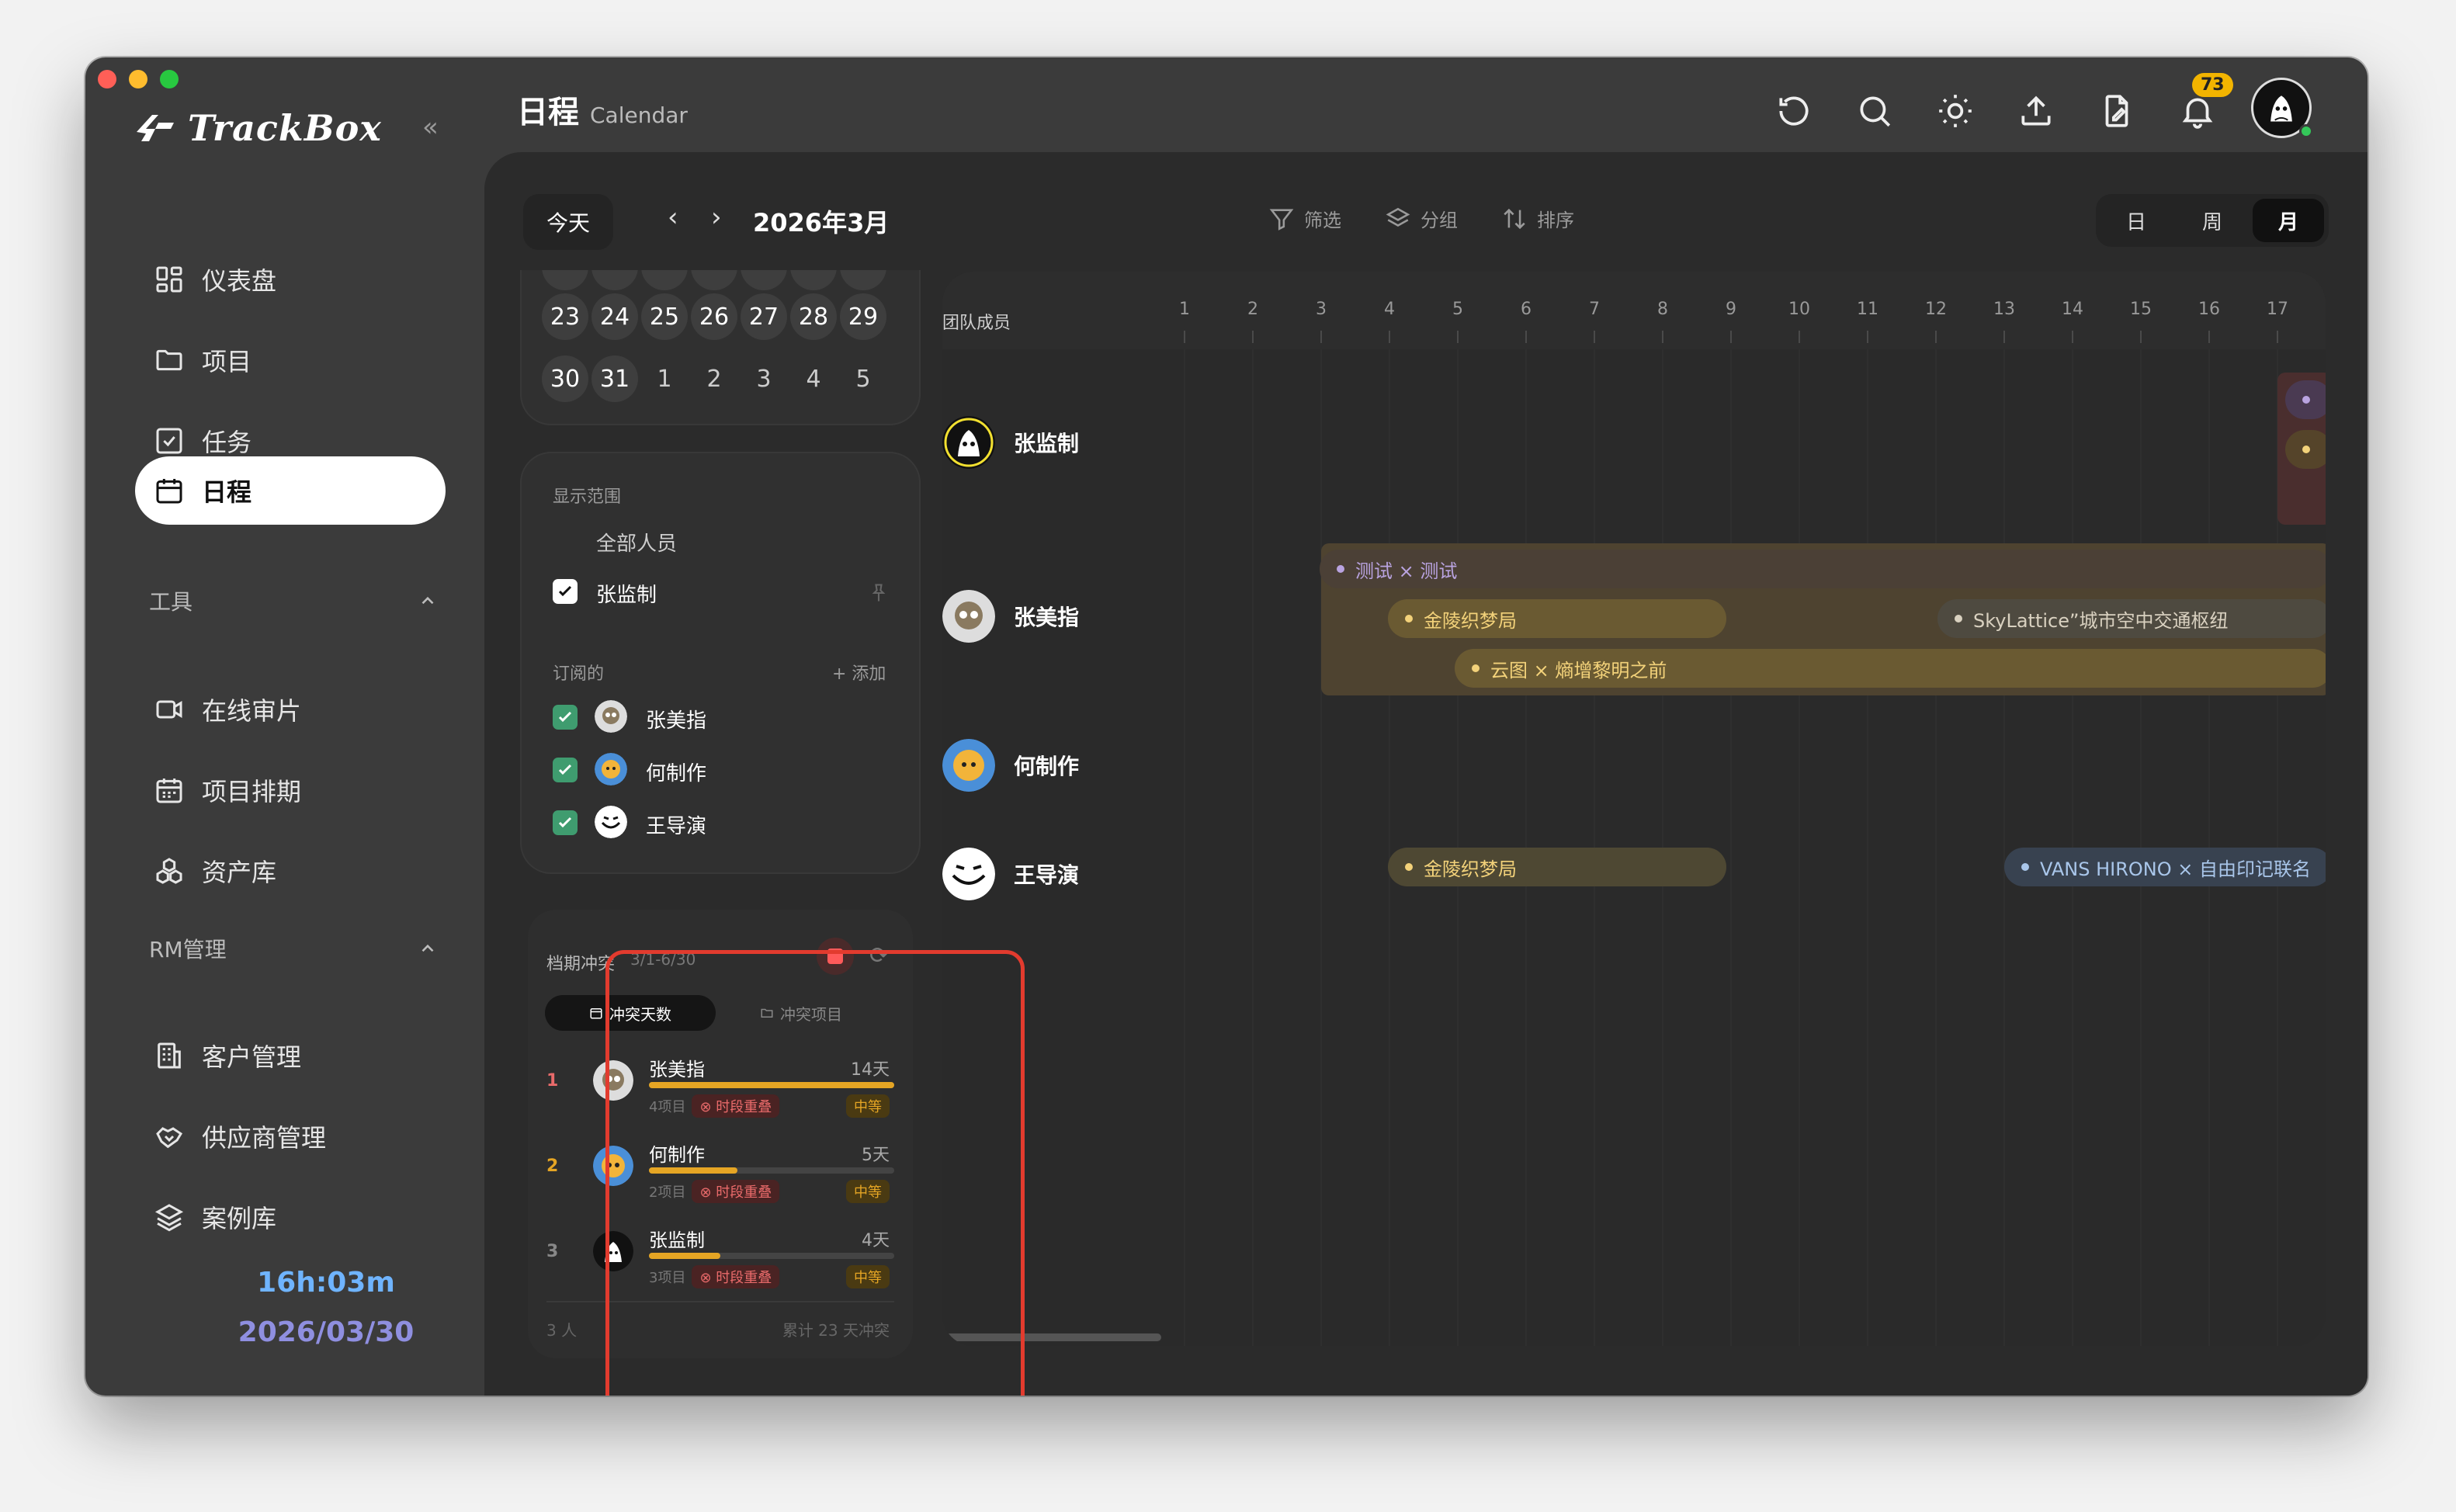 The height and width of the screenshot is (1512, 2456). I want to click on sidebar-item-cases: 案例库, so click(290, 1217).